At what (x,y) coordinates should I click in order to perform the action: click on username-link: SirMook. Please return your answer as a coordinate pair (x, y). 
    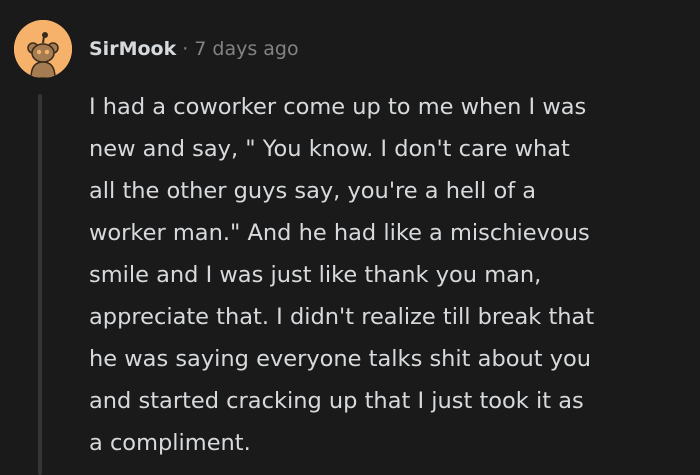
    Looking at the image, I should click on (132, 49).